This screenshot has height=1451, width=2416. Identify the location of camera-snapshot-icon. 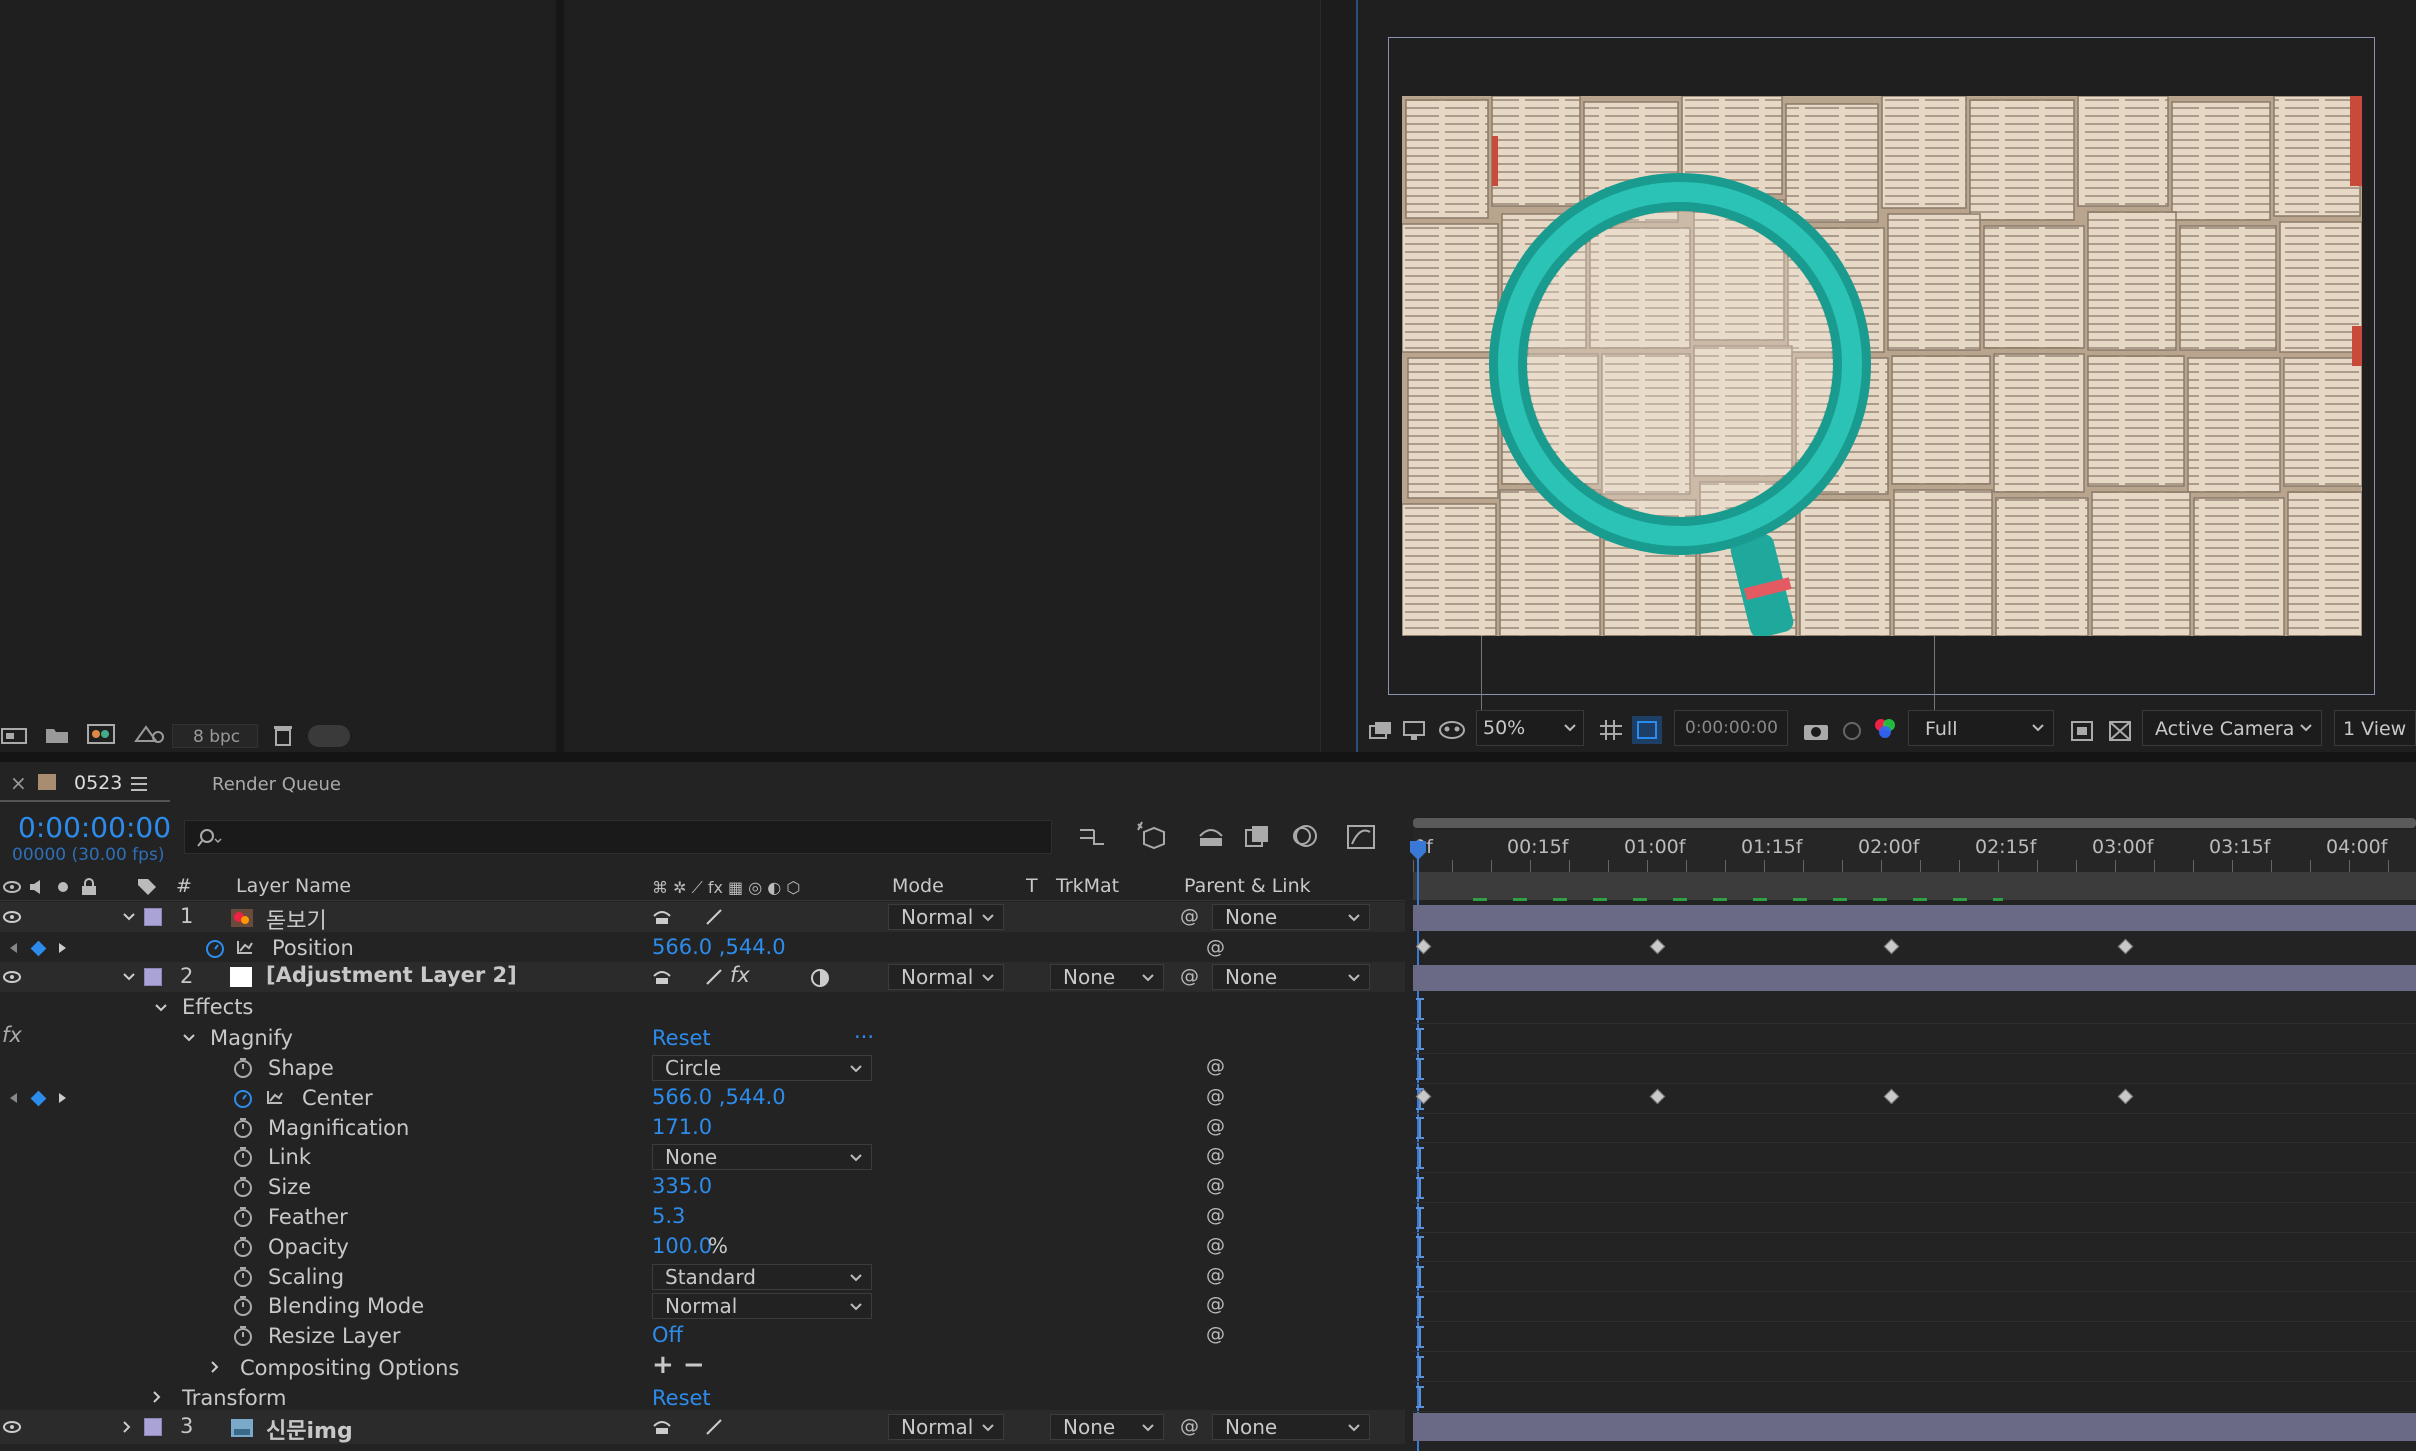
(1816, 731).